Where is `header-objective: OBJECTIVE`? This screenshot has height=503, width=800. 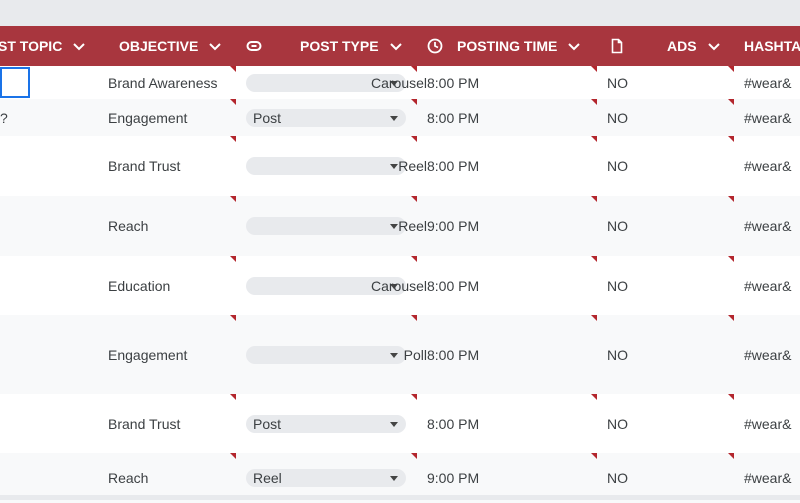
header-objective: OBJECTIVE is located at coordinates (170, 46).